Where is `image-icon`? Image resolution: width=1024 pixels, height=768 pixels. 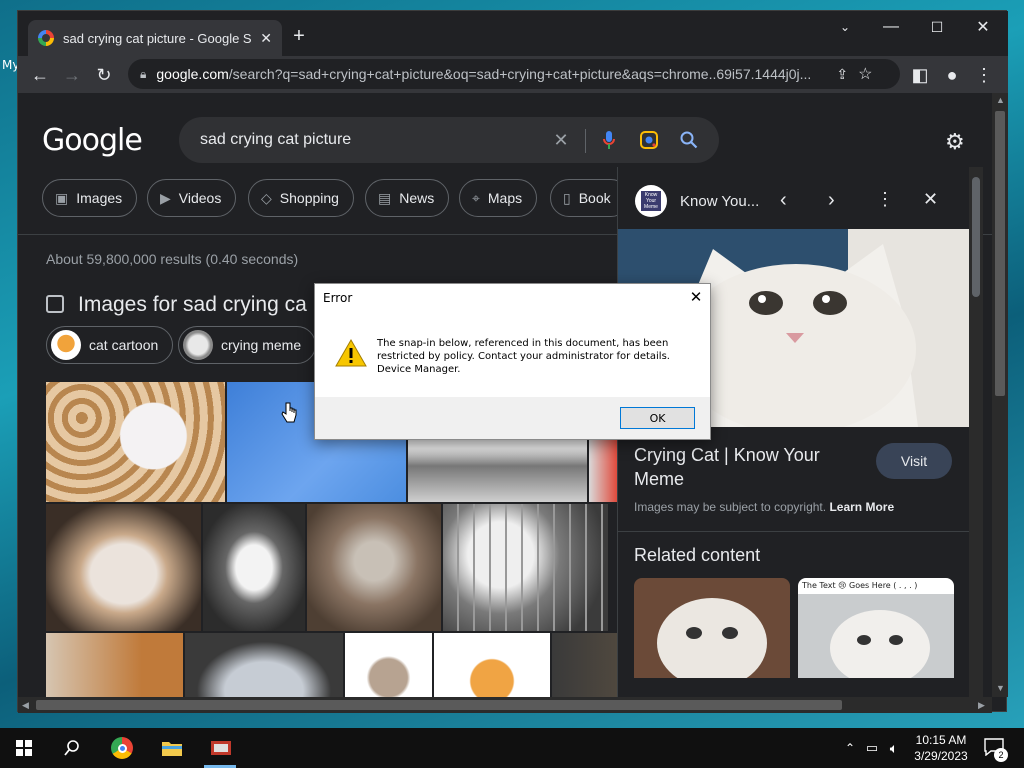 image-icon is located at coordinates (55, 304).